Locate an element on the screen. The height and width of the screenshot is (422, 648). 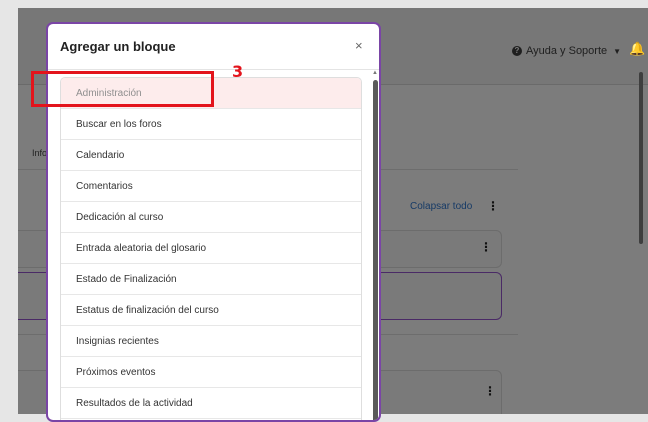
collapse-all-link: Colapsar todo is located at coordinates (441, 206).